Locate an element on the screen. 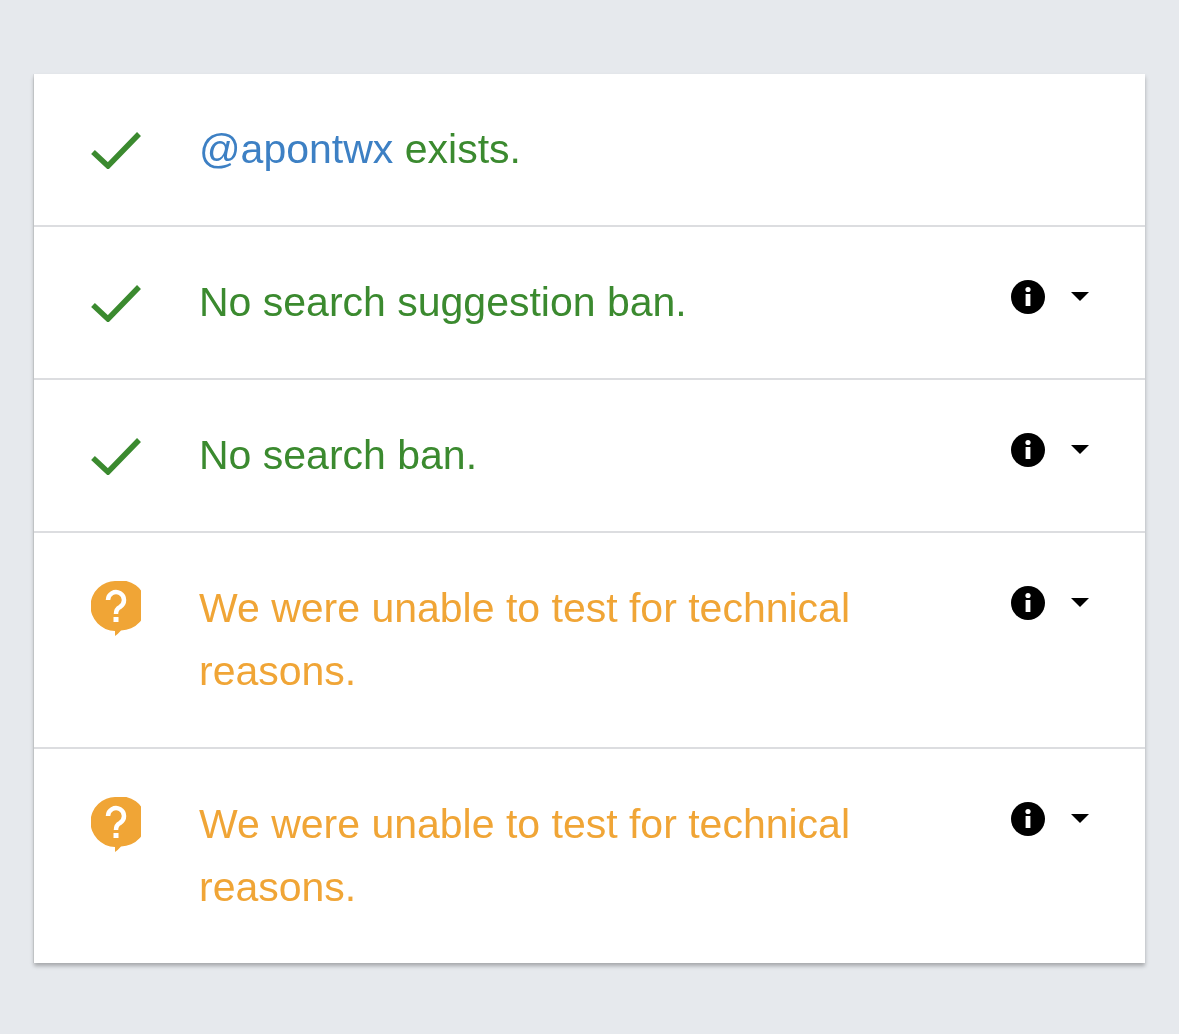  status-message: @apontwx exists. is located at coordinates (360, 149).